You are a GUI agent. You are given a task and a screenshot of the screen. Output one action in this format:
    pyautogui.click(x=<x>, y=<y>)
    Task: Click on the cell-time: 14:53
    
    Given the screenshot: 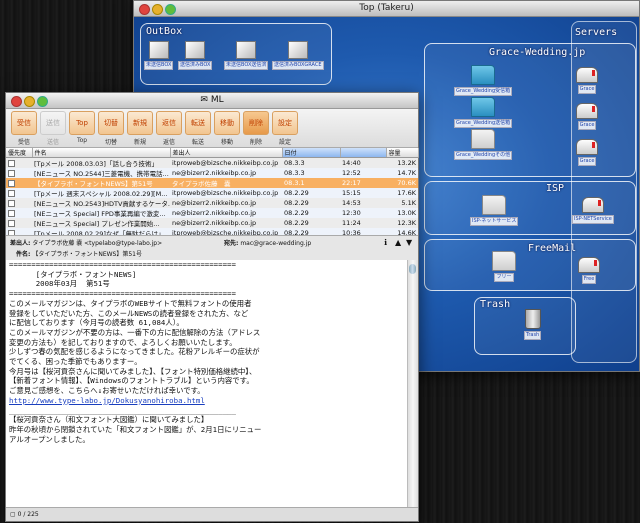 What is the action you would take?
    pyautogui.click(x=351, y=203)
    